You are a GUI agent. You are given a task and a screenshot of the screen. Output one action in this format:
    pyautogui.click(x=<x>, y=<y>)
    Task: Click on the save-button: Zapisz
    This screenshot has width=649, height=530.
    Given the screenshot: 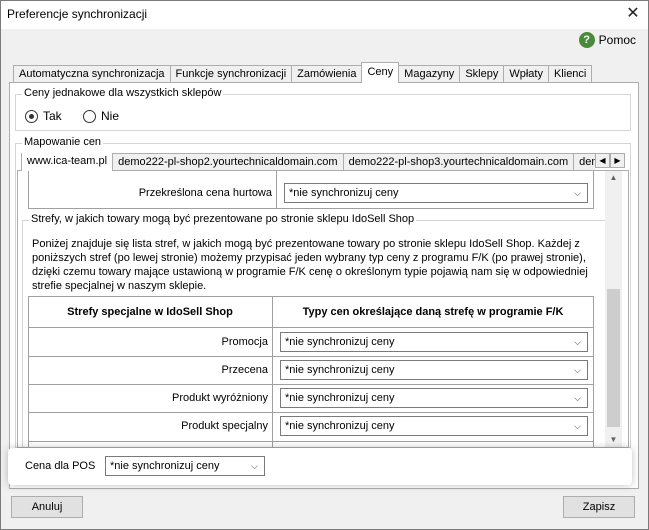 What is the action you would take?
    pyautogui.click(x=599, y=507)
    